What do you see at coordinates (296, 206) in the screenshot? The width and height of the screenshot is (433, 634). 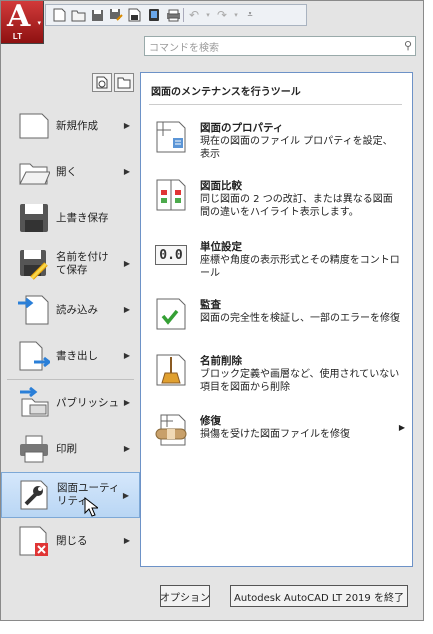 I see `panel-item-description: 同じ図面の 2 つの改訂、または異なる図面間の違いをハイライト表示します。` at bounding box center [296, 206].